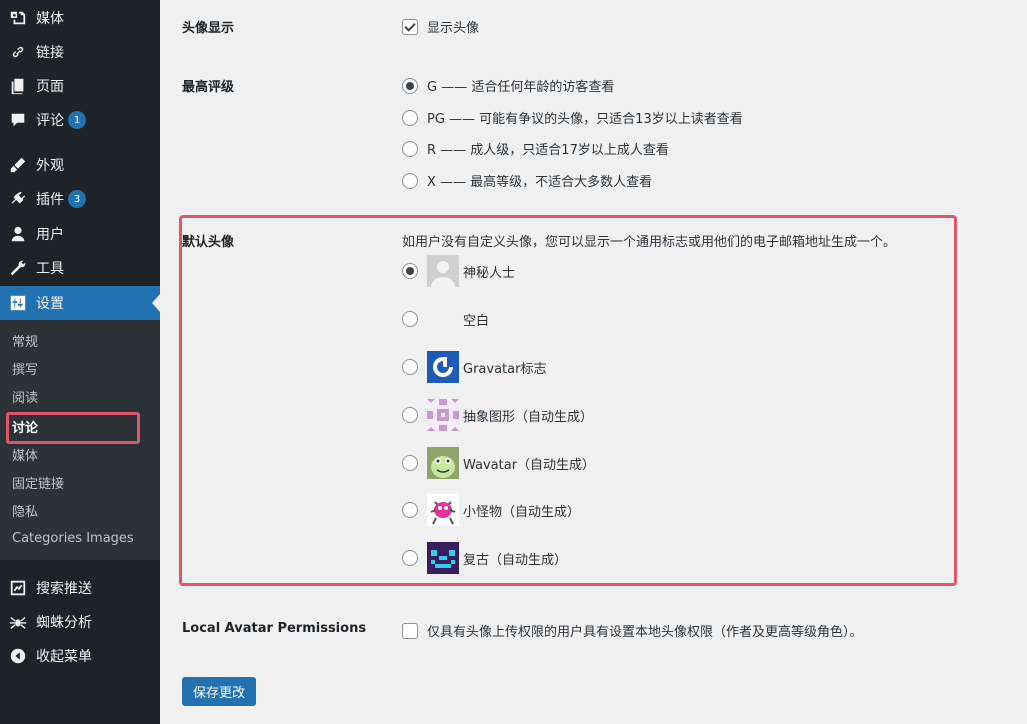  What do you see at coordinates (18, 120) in the screenshot?
I see `comments-icon` at bounding box center [18, 120].